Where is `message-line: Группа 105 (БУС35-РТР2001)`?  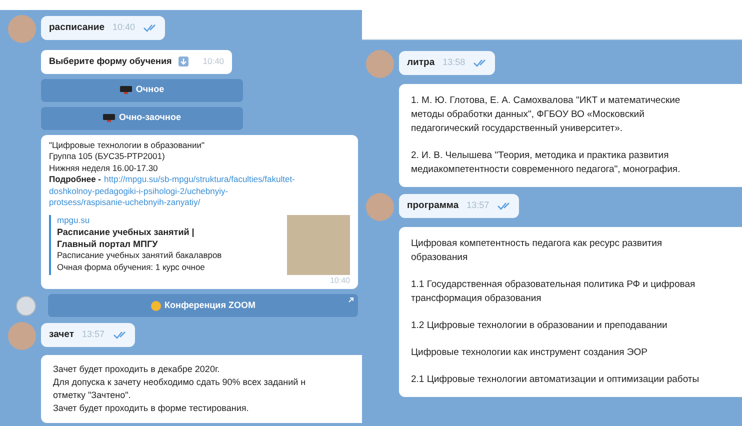
message-line: Группа 105 (БУС35-РТР2001) is located at coordinates (107, 156).